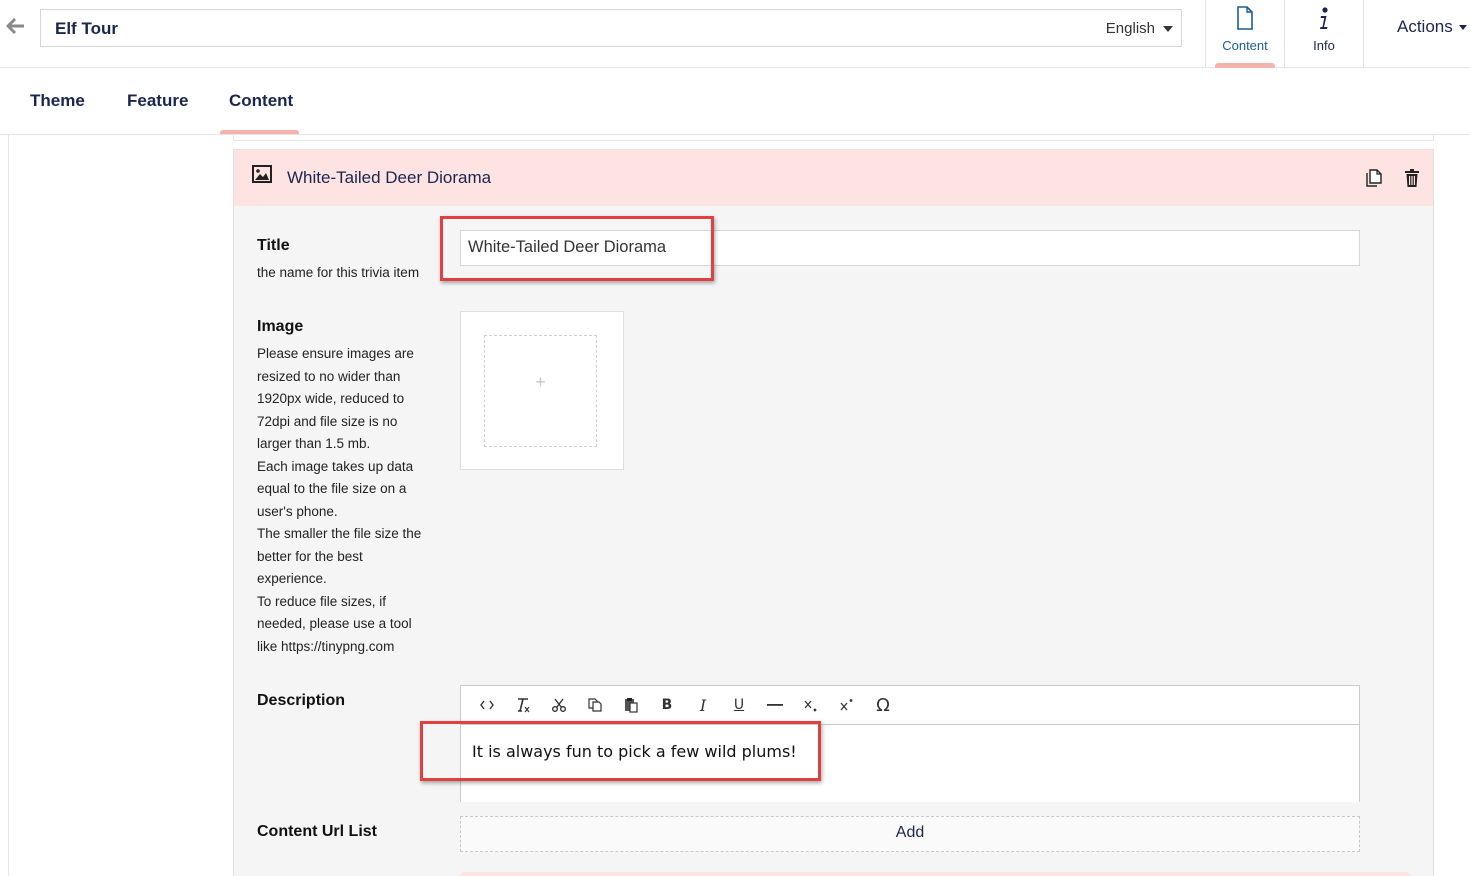 The width and height of the screenshot is (1470, 876). What do you see at coordinates (273, 245) in the screenshot?
I see `title-label: Title` at bounding box center [273, 245].